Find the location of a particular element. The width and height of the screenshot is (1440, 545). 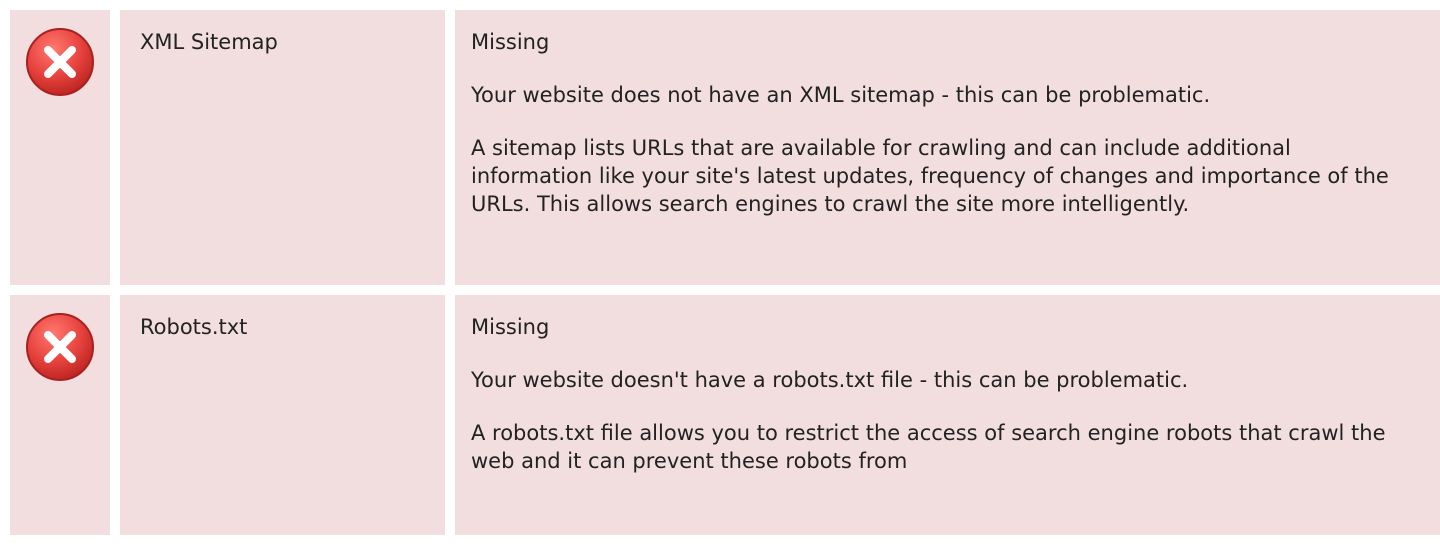

check-name: Robots.txt is located at coordinates (282, 415).